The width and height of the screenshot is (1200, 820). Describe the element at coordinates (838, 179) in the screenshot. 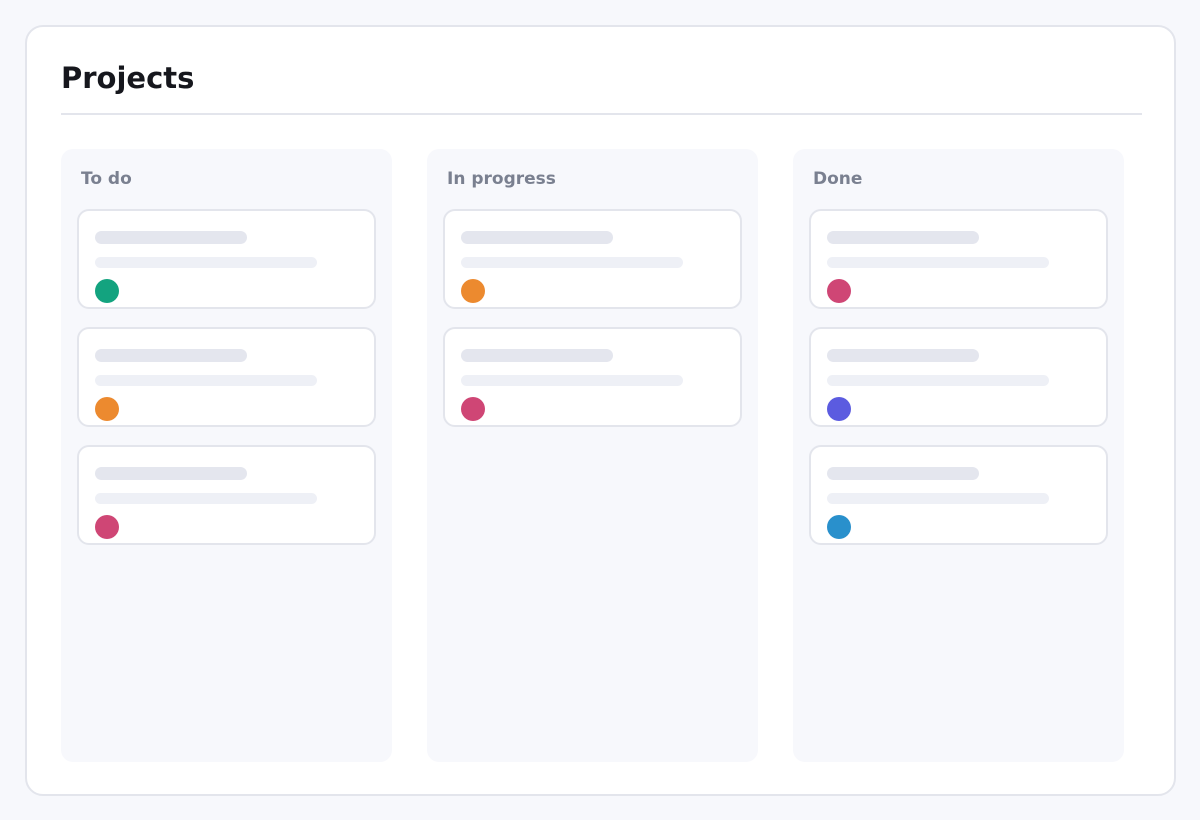

I see `column-title: Done` at that location.